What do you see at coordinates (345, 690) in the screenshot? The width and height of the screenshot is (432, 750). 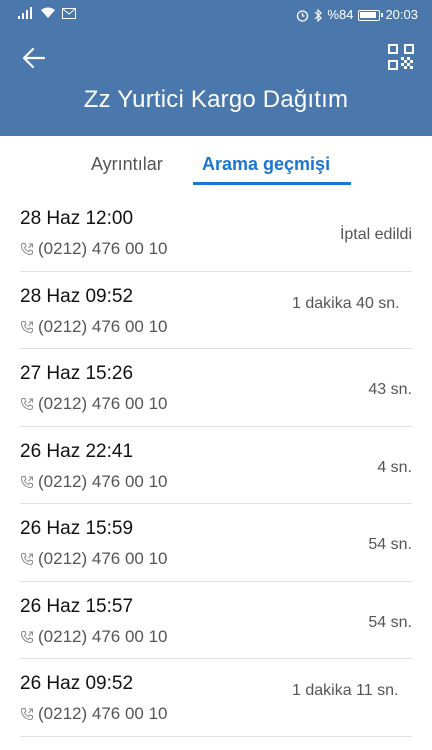 I see `call-duration: 1 dakika 11 sn.` at bounding box center [345, 690].